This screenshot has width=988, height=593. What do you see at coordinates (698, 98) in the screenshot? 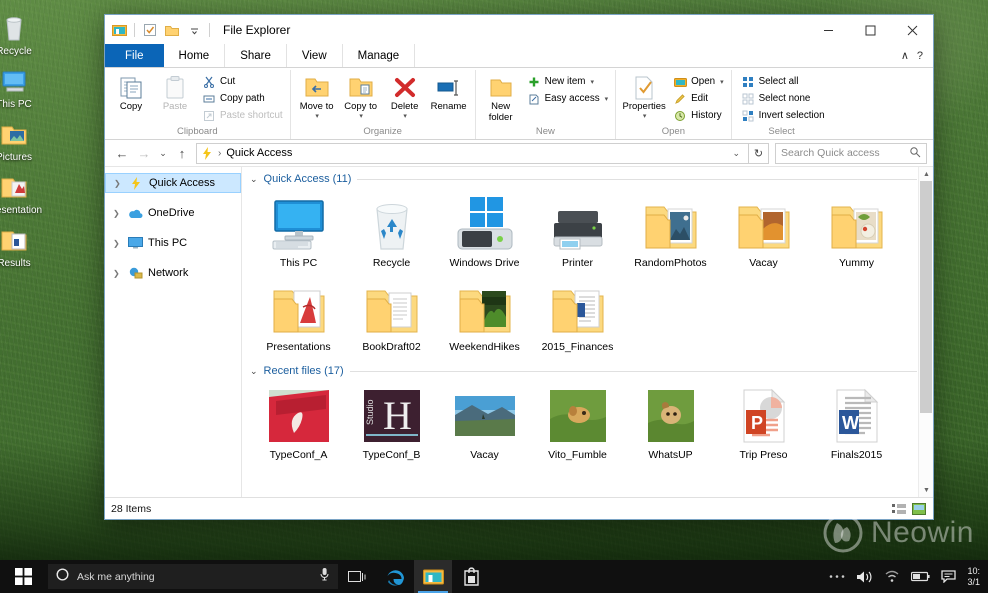
I see `edit-button: Edit` at bounding box center [698, 98].